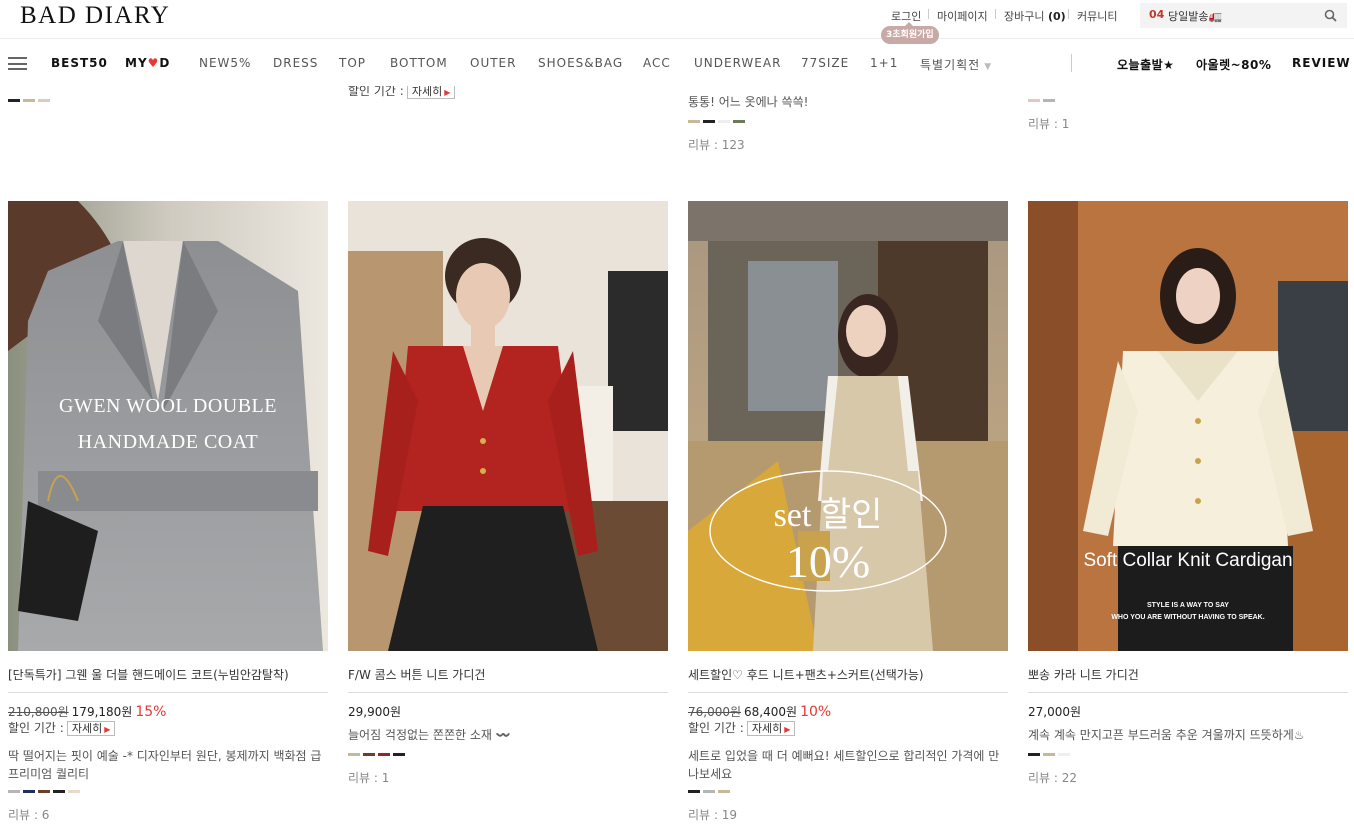  I want to click on community-link: 커뮤니티, so click(1097, 16).